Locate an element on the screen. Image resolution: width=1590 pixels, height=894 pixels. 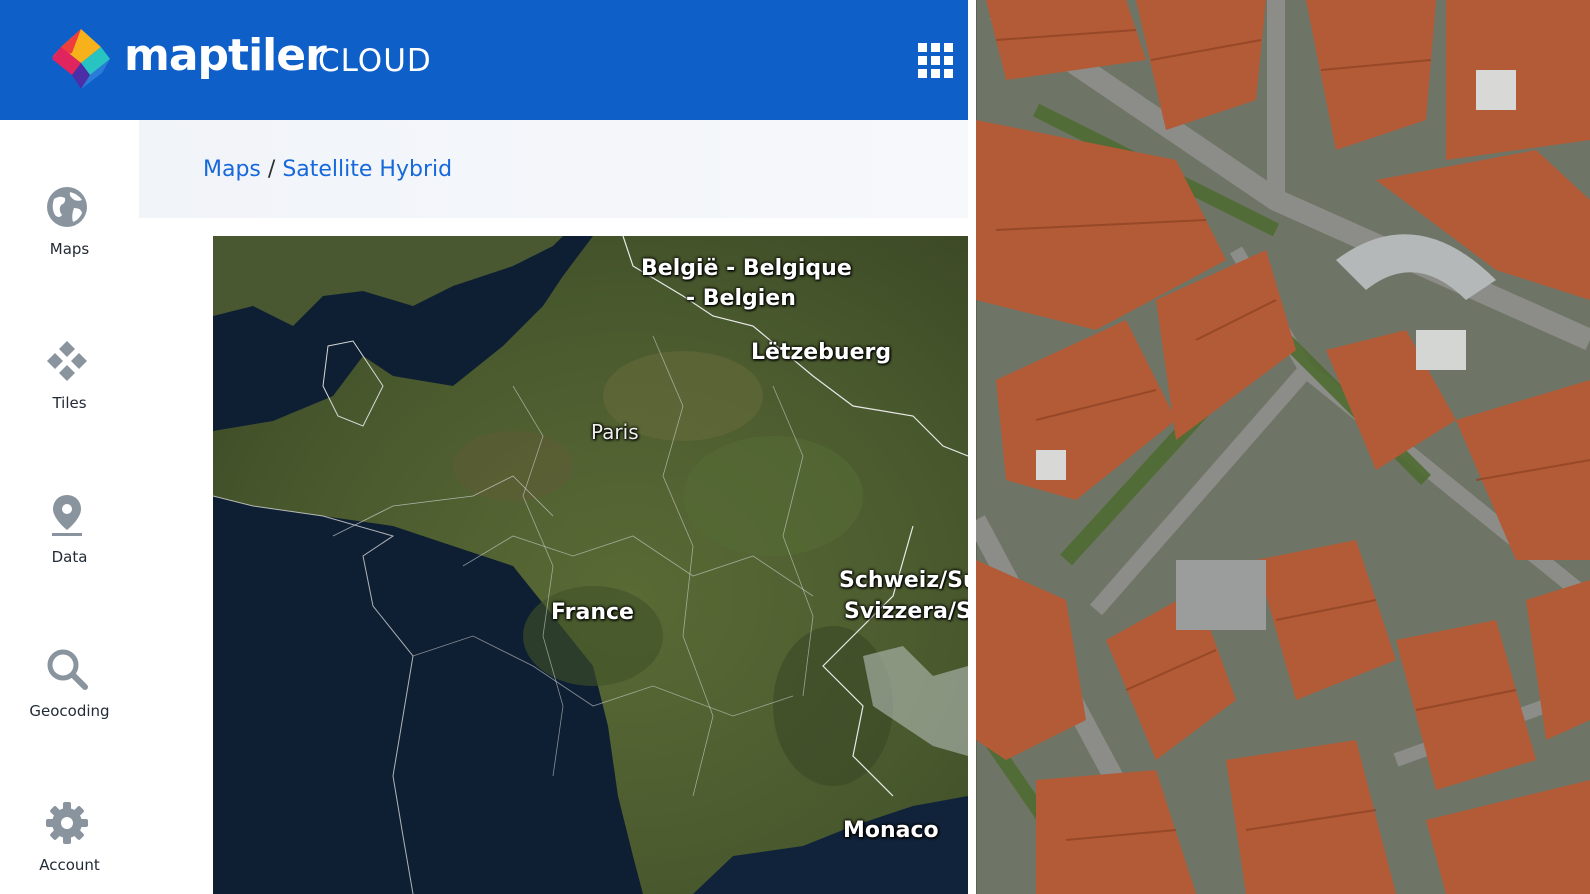
map-label-france: France is located at coordinates (592, 612).